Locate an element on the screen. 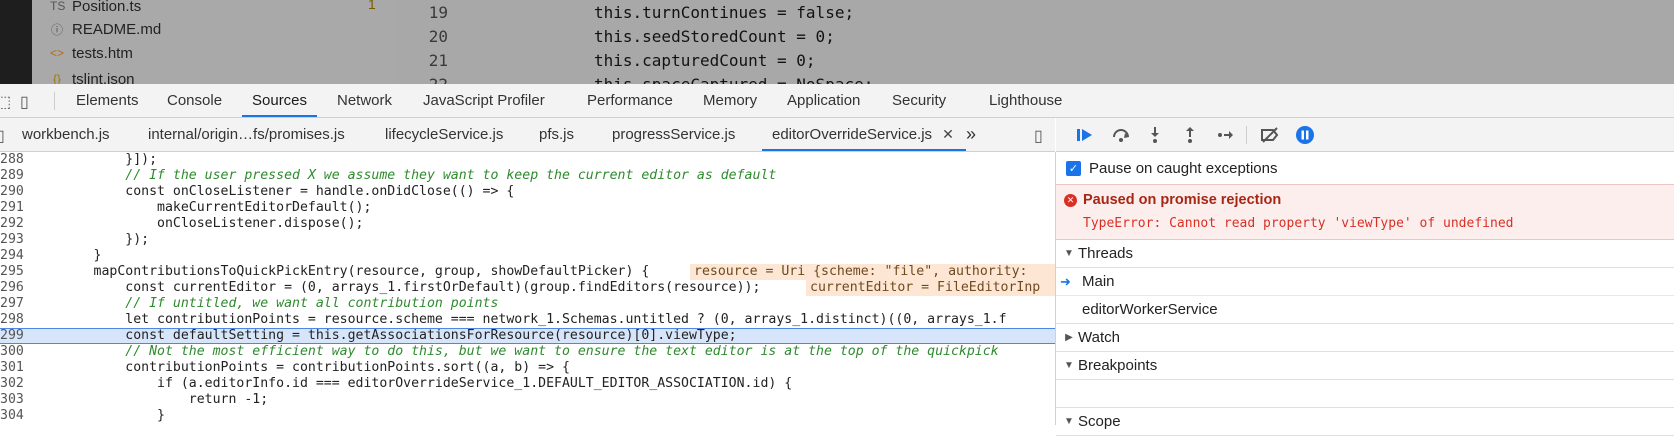 Image resolution: width=1674 pixels, height=436 pixels. line-number: 288 is located at coordinates (12, 160).